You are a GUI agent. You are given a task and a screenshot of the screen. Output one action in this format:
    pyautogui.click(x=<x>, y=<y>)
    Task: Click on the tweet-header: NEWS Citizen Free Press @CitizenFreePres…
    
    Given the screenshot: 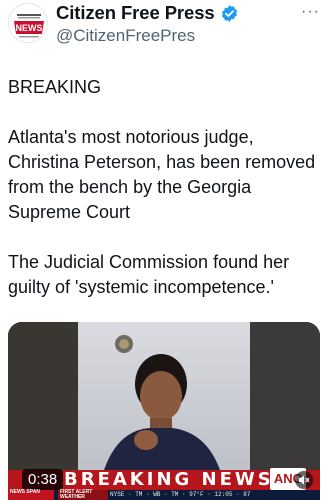 What is the action you would take?
    pyautogui.click(x=163, y=30)
    